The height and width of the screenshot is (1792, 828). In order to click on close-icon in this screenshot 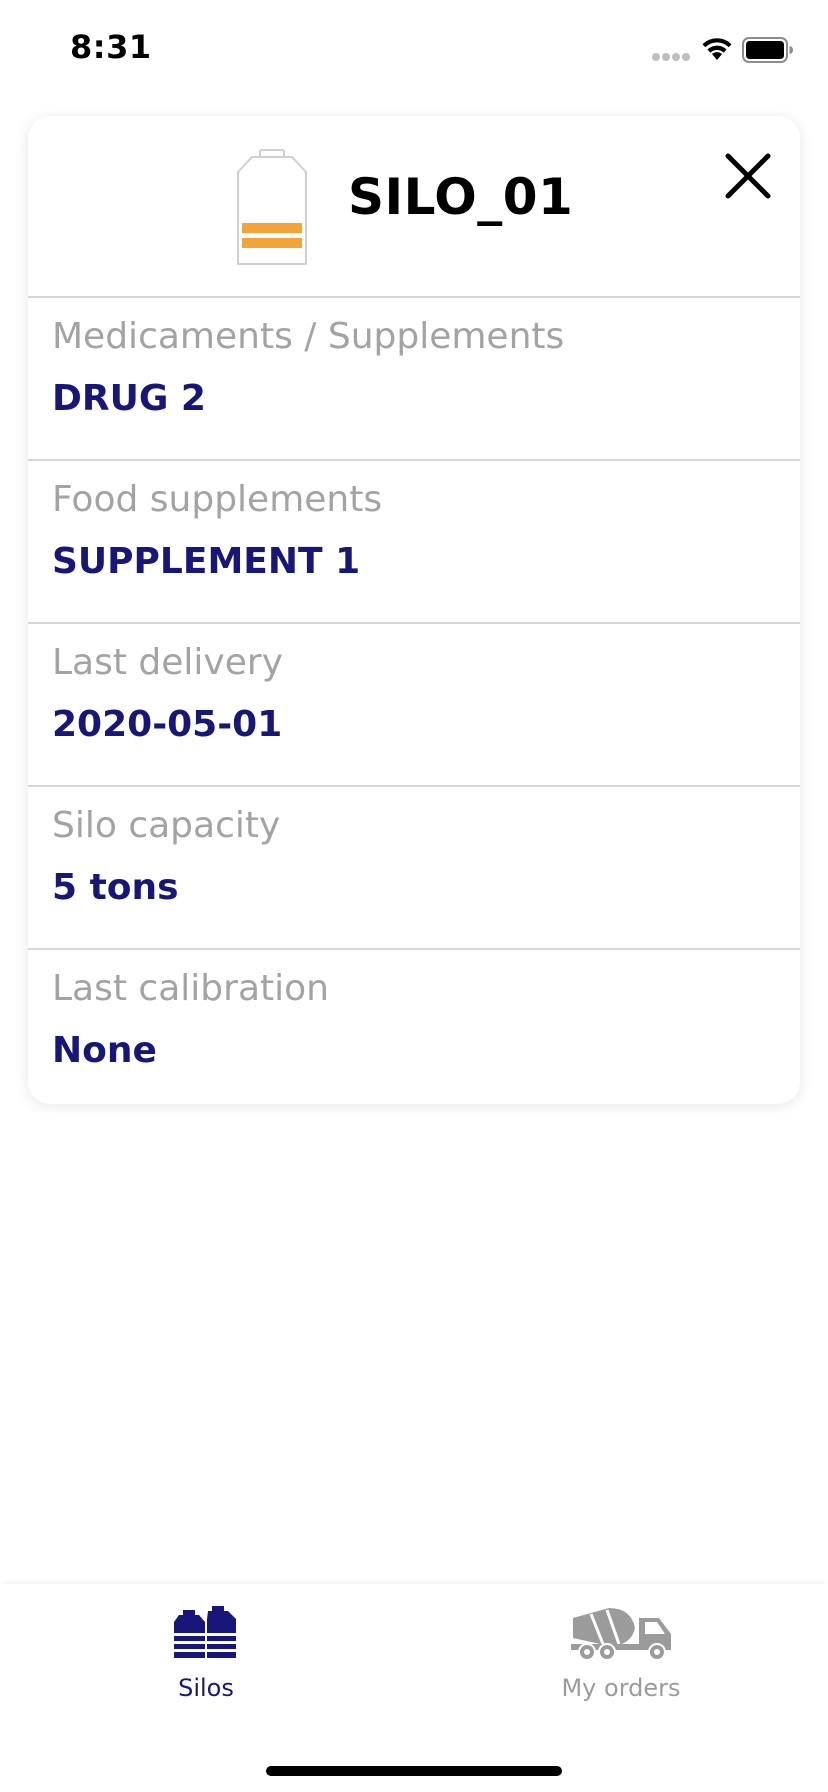, I will do `click(748, 176)`.